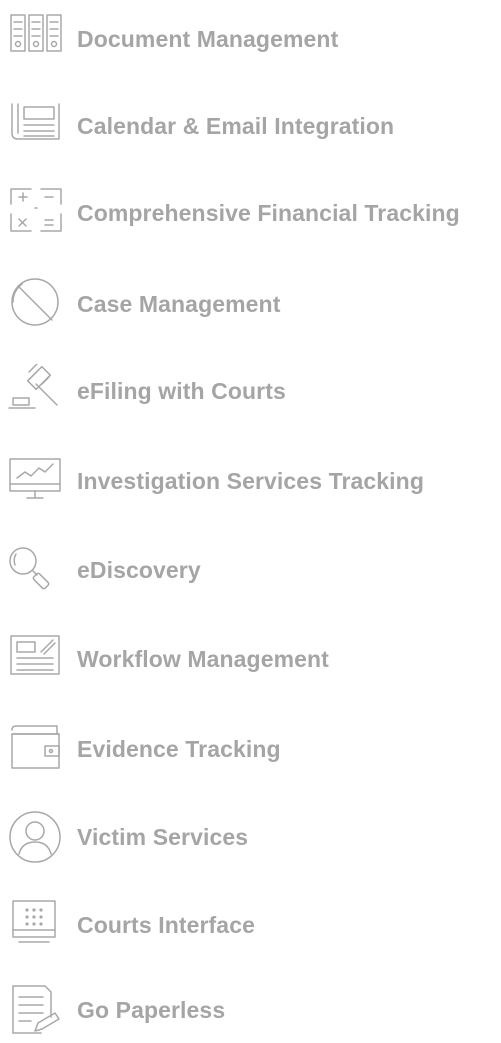 This screenshot has width=501, height=1043. Describe the element at coordinates (36, 41) in the screenshot. I see `document-grid-icon` at that location.